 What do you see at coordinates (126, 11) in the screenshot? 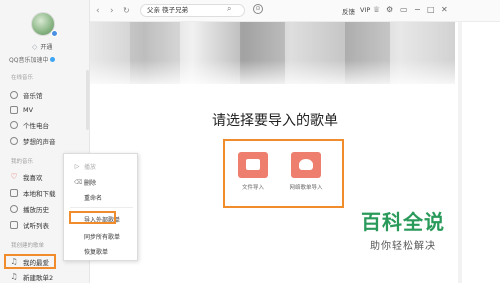
I see `refresh-icon: ↻` at bounding box center [126, 11].